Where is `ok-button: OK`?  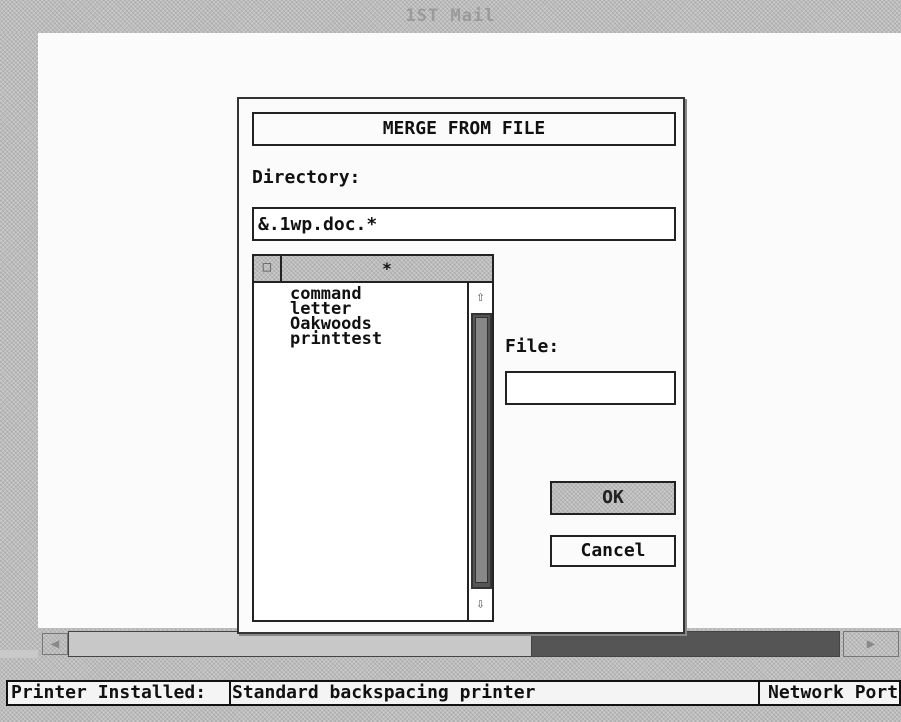
ok-button: OK is located at coordinates (613, 498).